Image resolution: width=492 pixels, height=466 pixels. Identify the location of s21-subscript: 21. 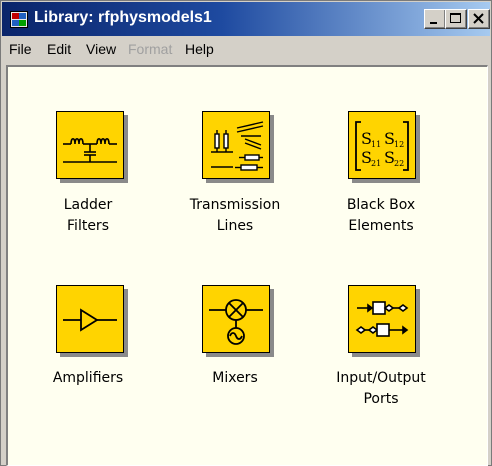
(376, 163).